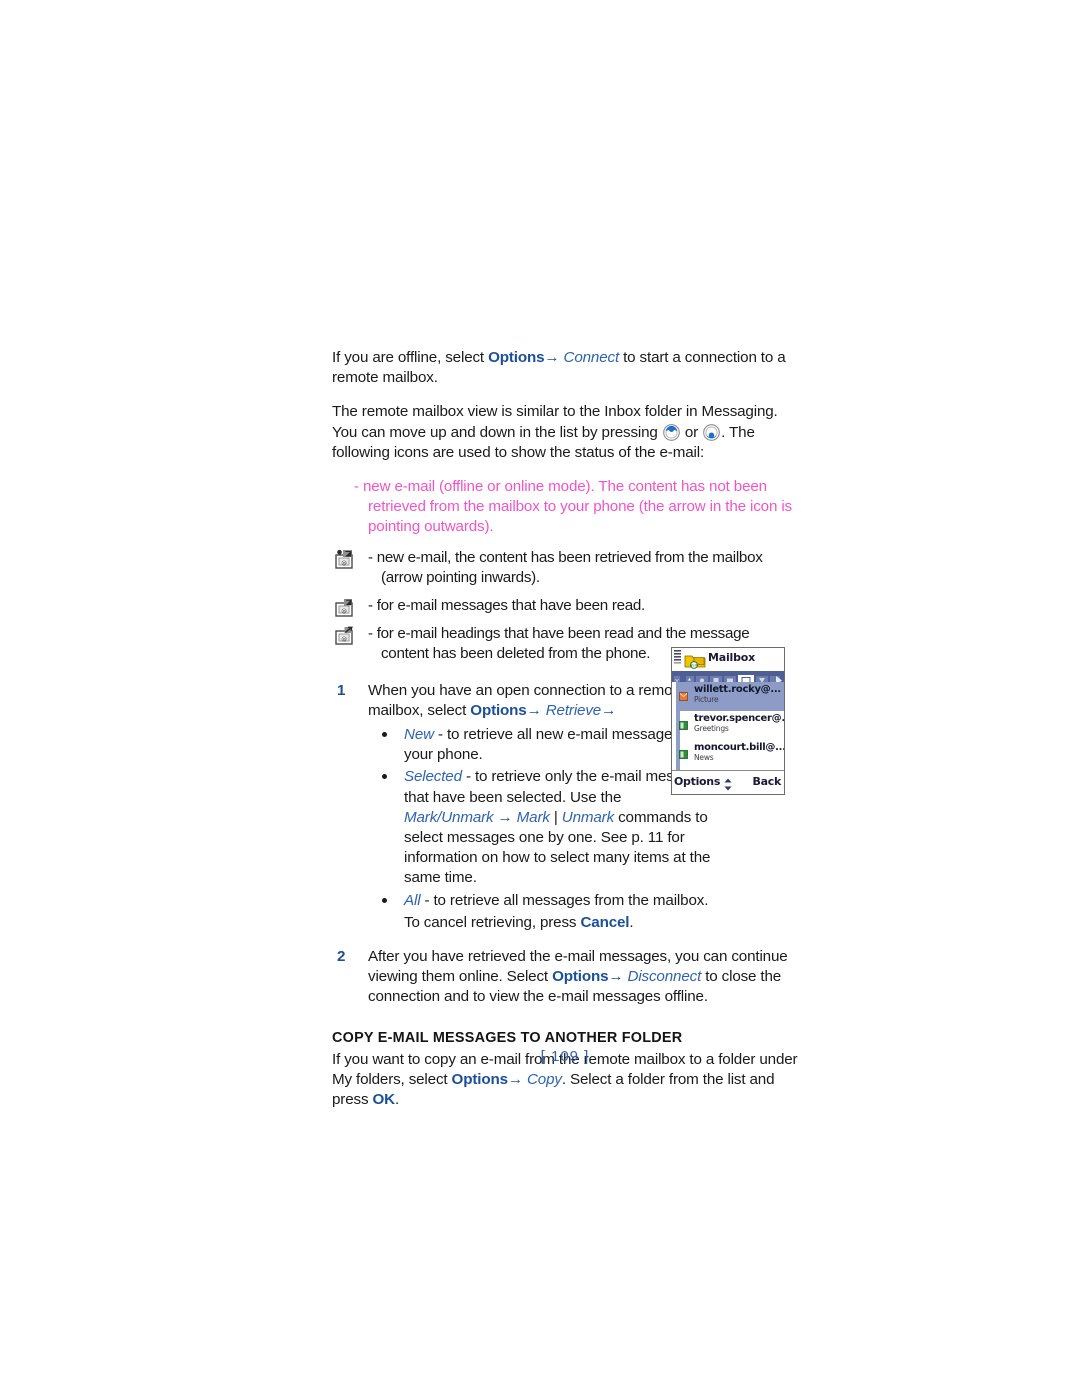  What do you see at coordinates (589, 357) in the screenshot?
I see `connect-command: Connect` at bounding box center [589, 357].